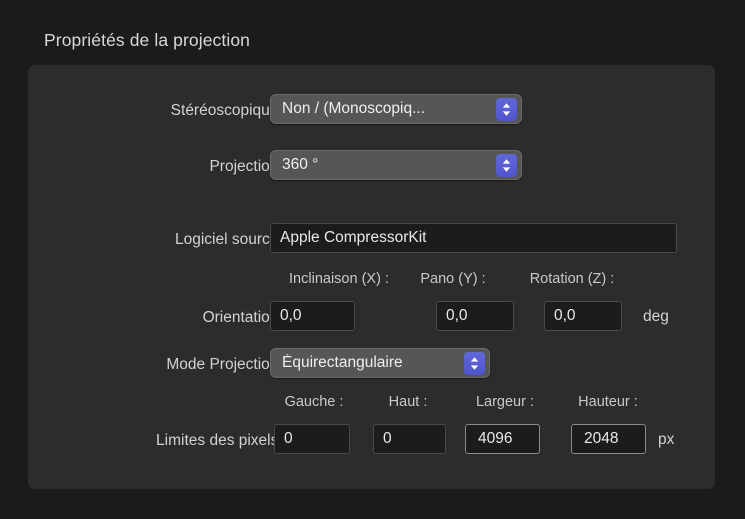 Image resolution: width=745 pixels, height=519 pixels. What do you see at coordinates (300, 164) in the screenshot?
I see `projection-value: 360 °` at bounding box center [300, 164].